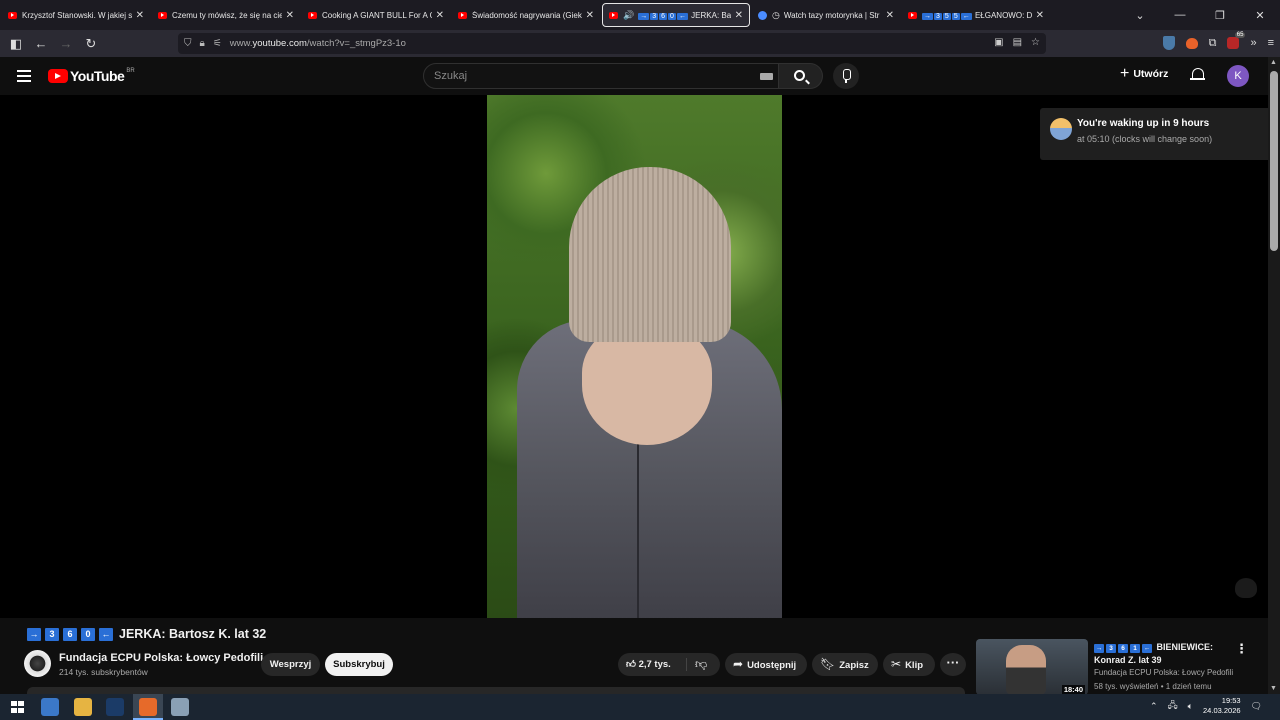 The height and width of the screenshot is (720, 1280). I want to click on youtube-header: YouTube BR Szukaj + Utwórz K, so click(634, 76).